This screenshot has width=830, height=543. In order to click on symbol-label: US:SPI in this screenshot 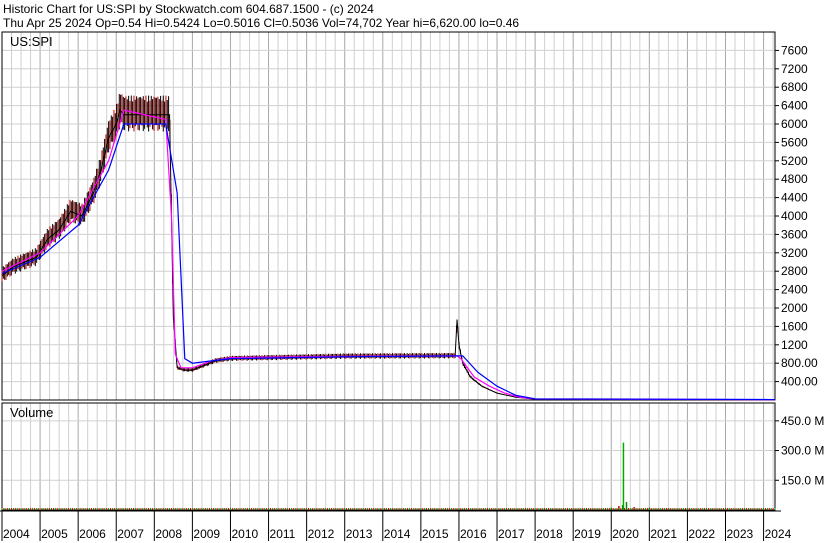, I will do `click(31, 41)`.